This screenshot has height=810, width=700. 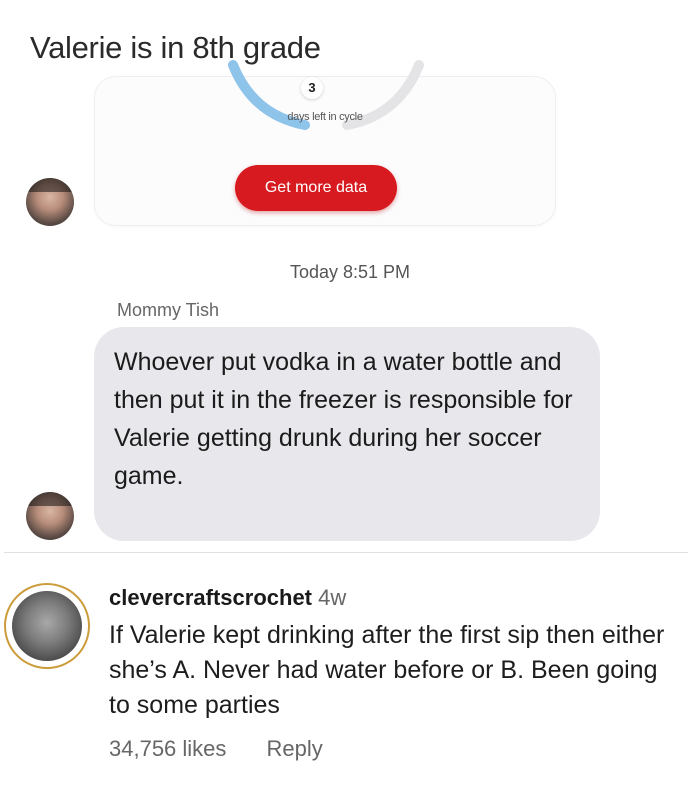 I want to click on commenter-avatar, so click(x=47, y=626).